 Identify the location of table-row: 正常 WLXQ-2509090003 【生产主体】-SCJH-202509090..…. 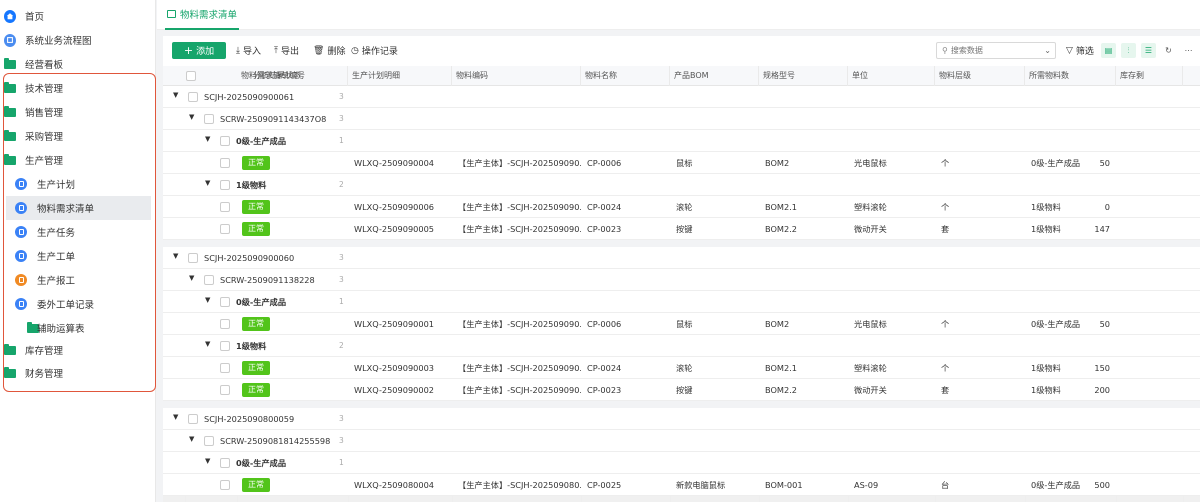
(681, 368).